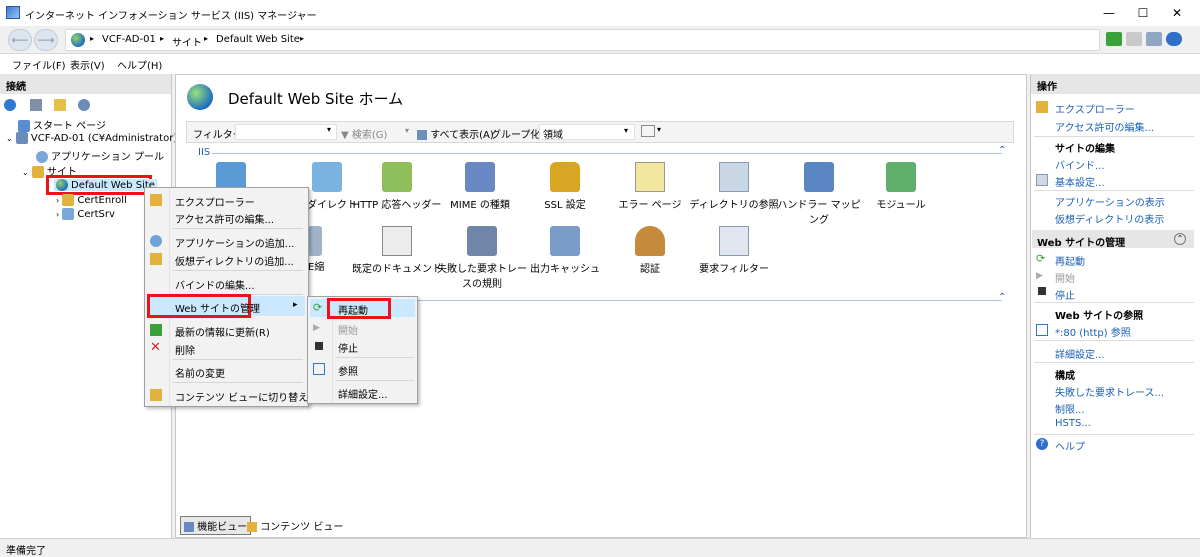 This screenshot has height=557, width=1200. Describe the element at coordinates (353, 309) in the screenshot. I see `submenu-restart: 再起動` at that location.